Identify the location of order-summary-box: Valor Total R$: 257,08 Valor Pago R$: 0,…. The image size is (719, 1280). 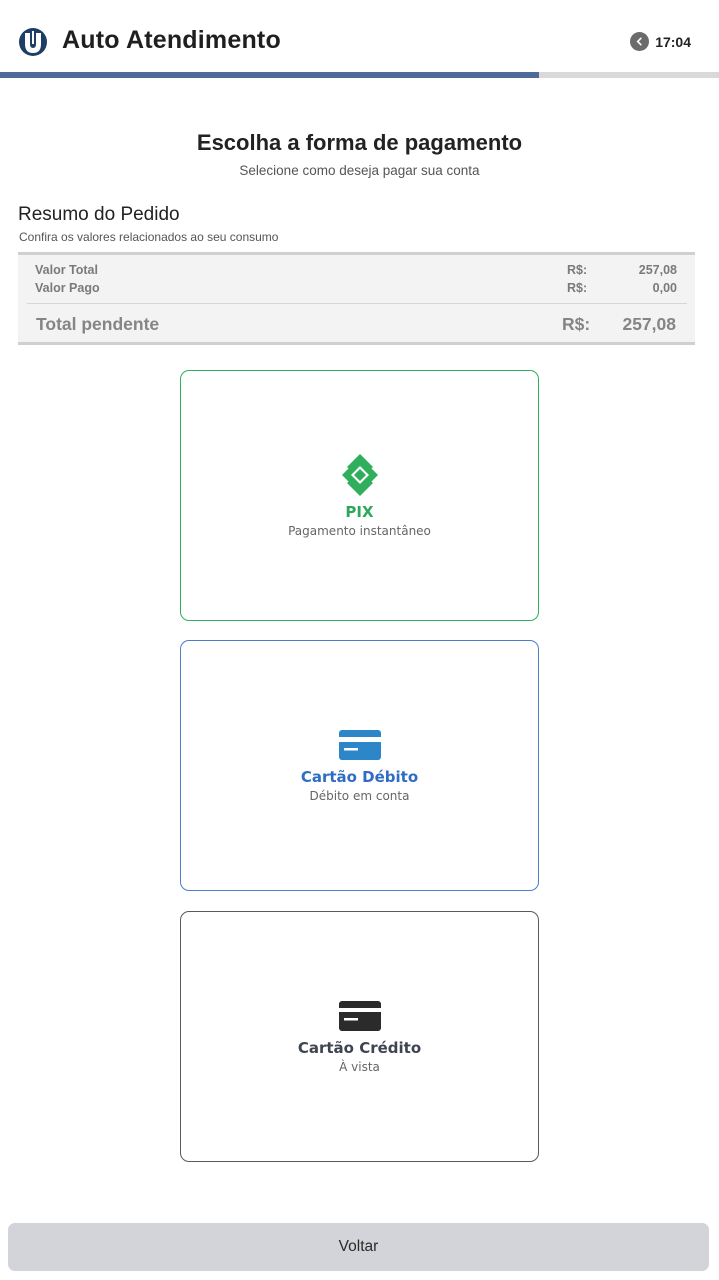
(356, 298).